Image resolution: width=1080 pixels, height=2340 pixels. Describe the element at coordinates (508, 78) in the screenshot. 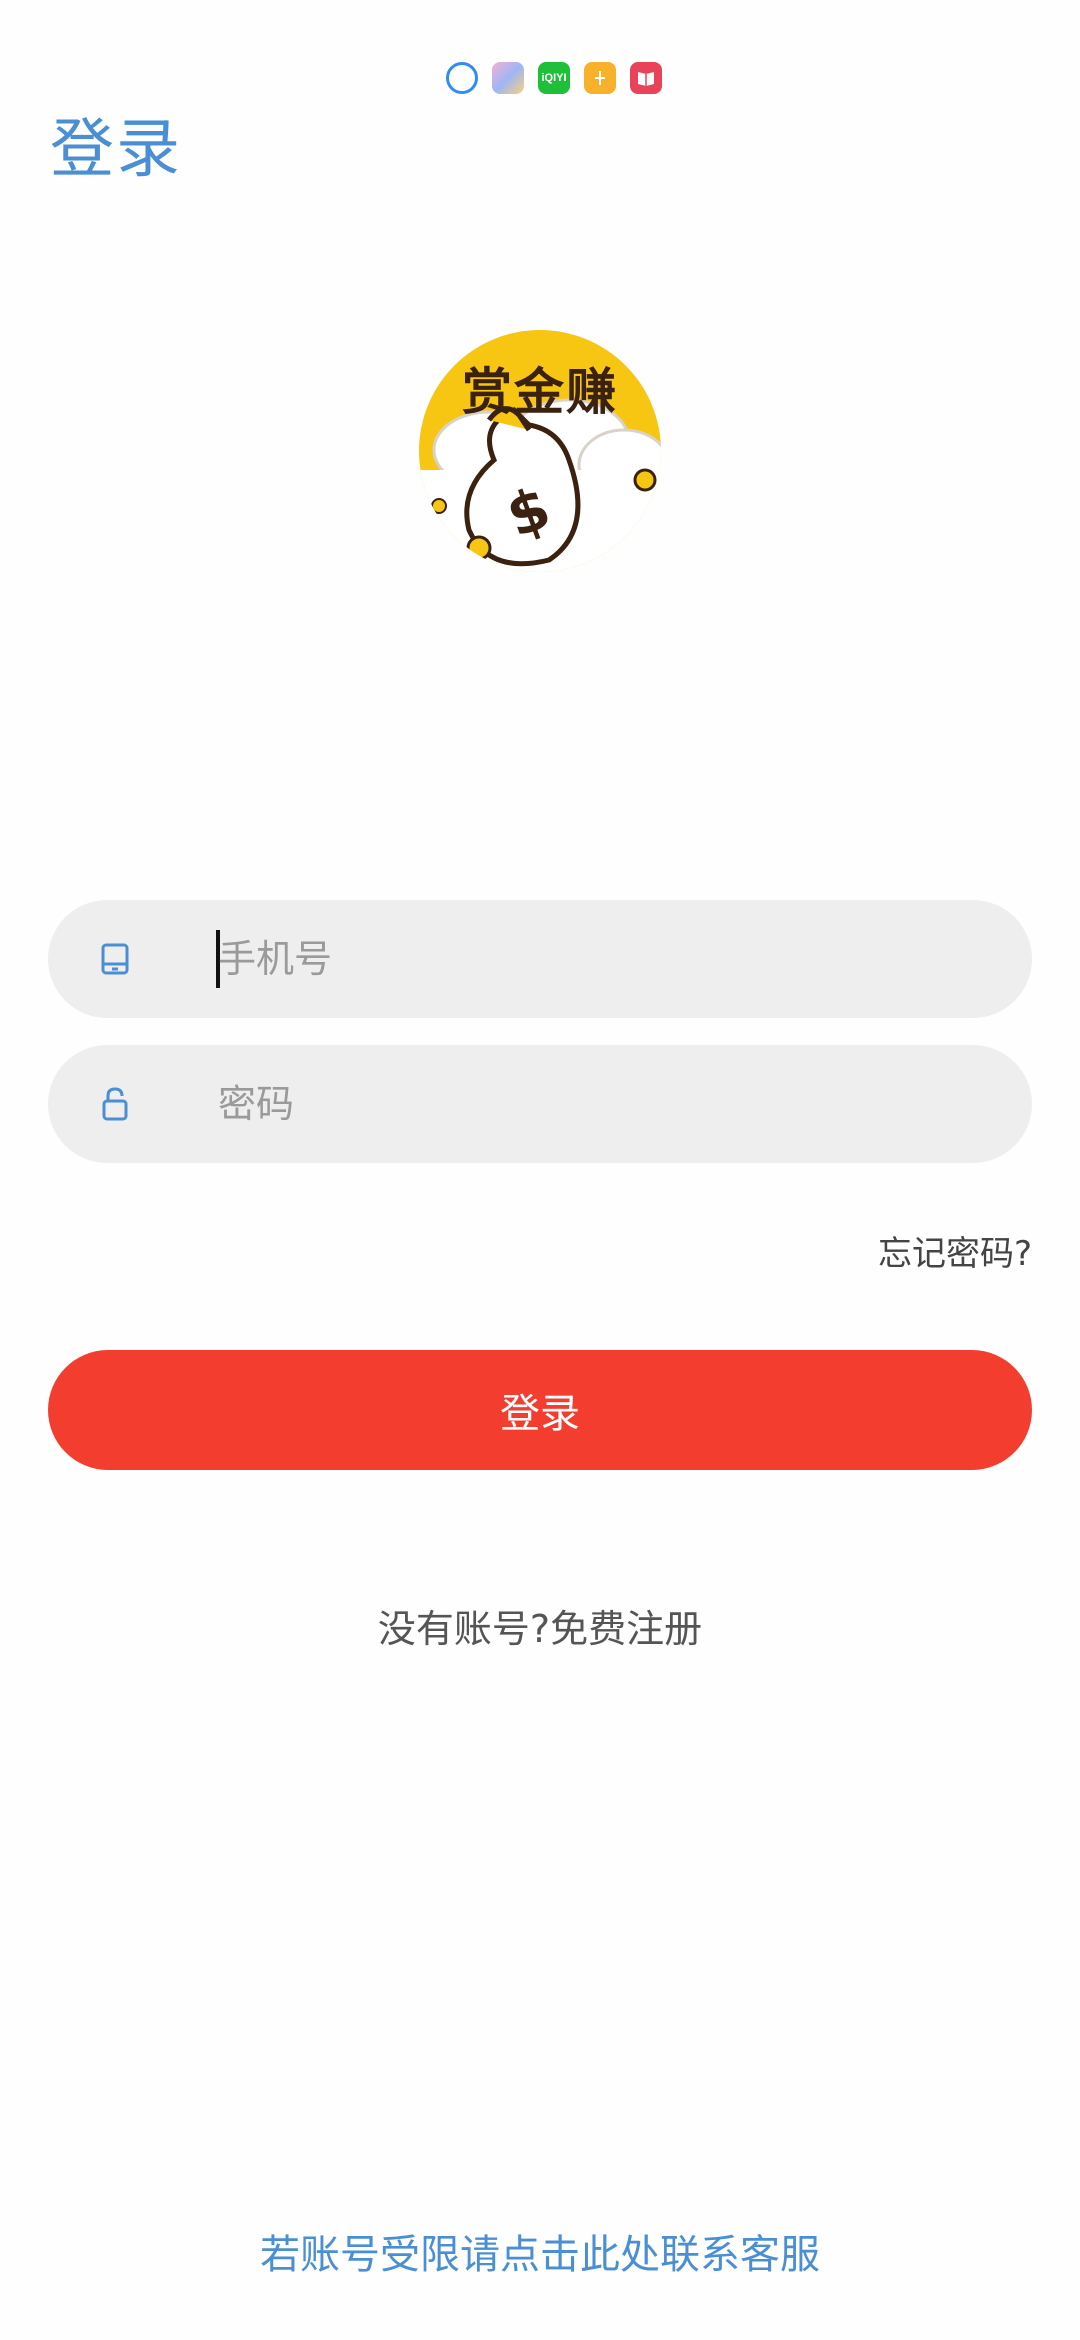

I see `gallery-icon` at that location.